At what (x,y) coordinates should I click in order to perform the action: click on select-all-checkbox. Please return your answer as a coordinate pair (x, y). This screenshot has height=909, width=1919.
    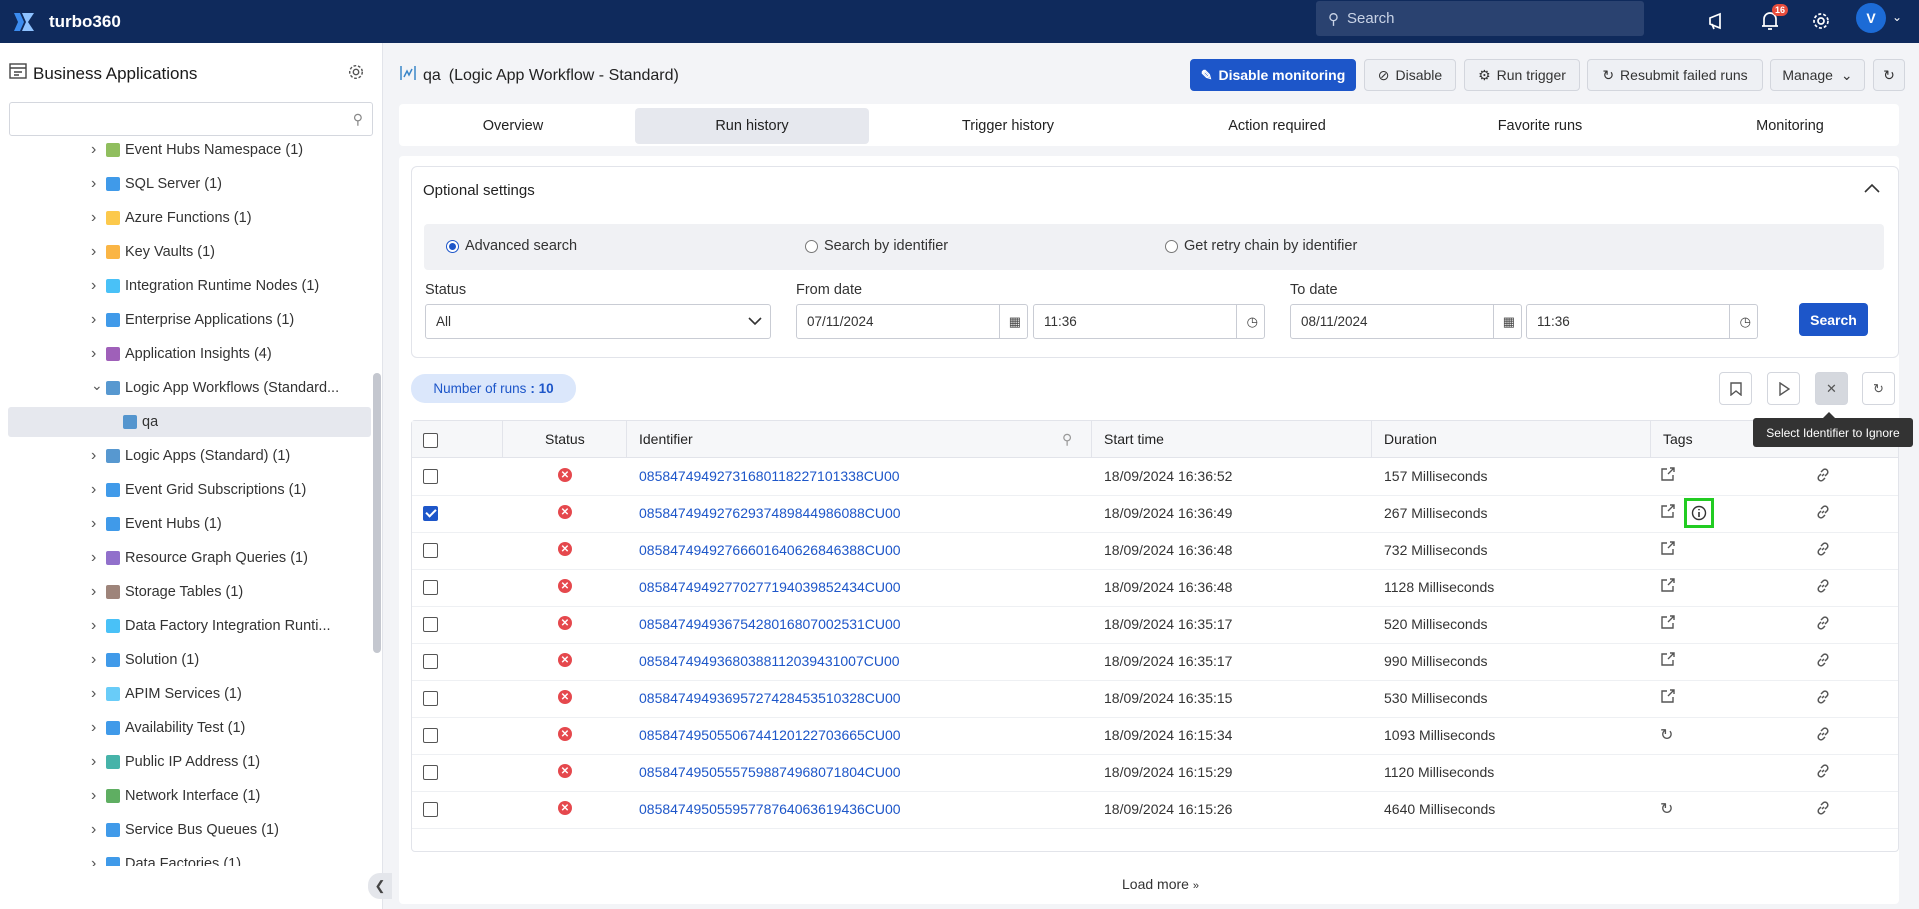
    Looking at the image, I should click on (430, 440).